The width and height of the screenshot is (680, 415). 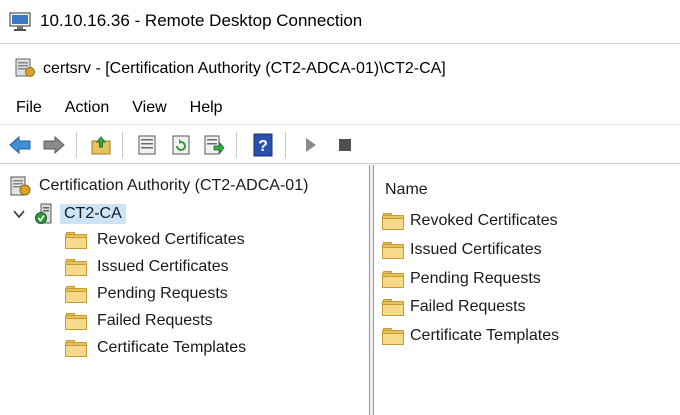 What do you see at coordinates (20, 21) in the screenshot?
I see `remote-desktop-icon` at bounding box center [20, 21].